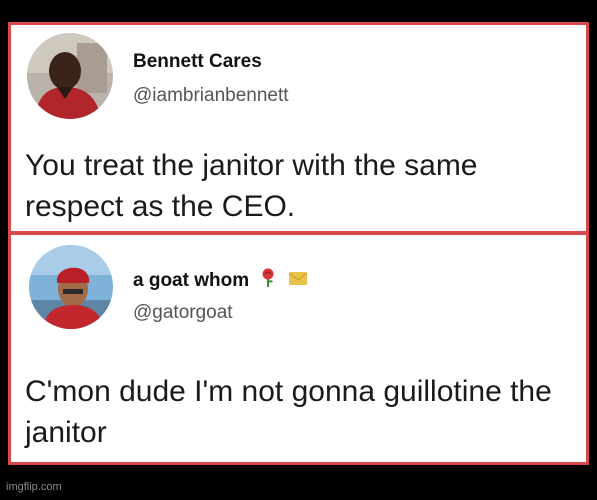 The height and width of the screenshot is (500, 597). What do you see at coordinates (268, 281) in the screenshot?
I see `rose-icon` at bounding box center [268, 281].